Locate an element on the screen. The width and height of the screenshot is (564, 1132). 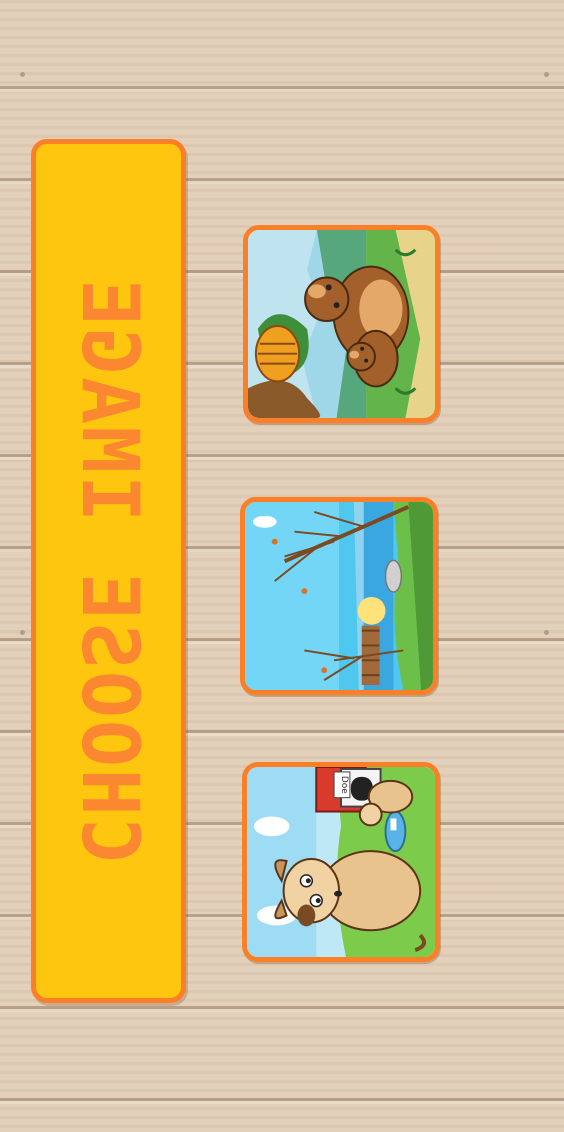
dogs-picture: Doe is located at coordinates (341, 862).